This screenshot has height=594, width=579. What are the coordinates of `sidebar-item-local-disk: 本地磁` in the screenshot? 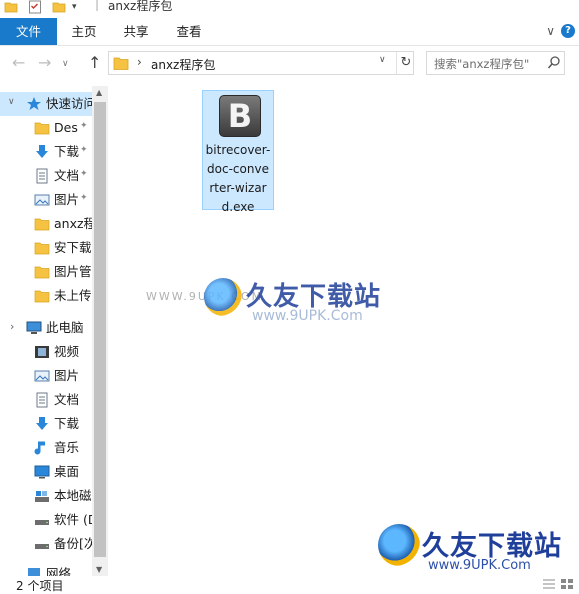 It's located at (46, 496).